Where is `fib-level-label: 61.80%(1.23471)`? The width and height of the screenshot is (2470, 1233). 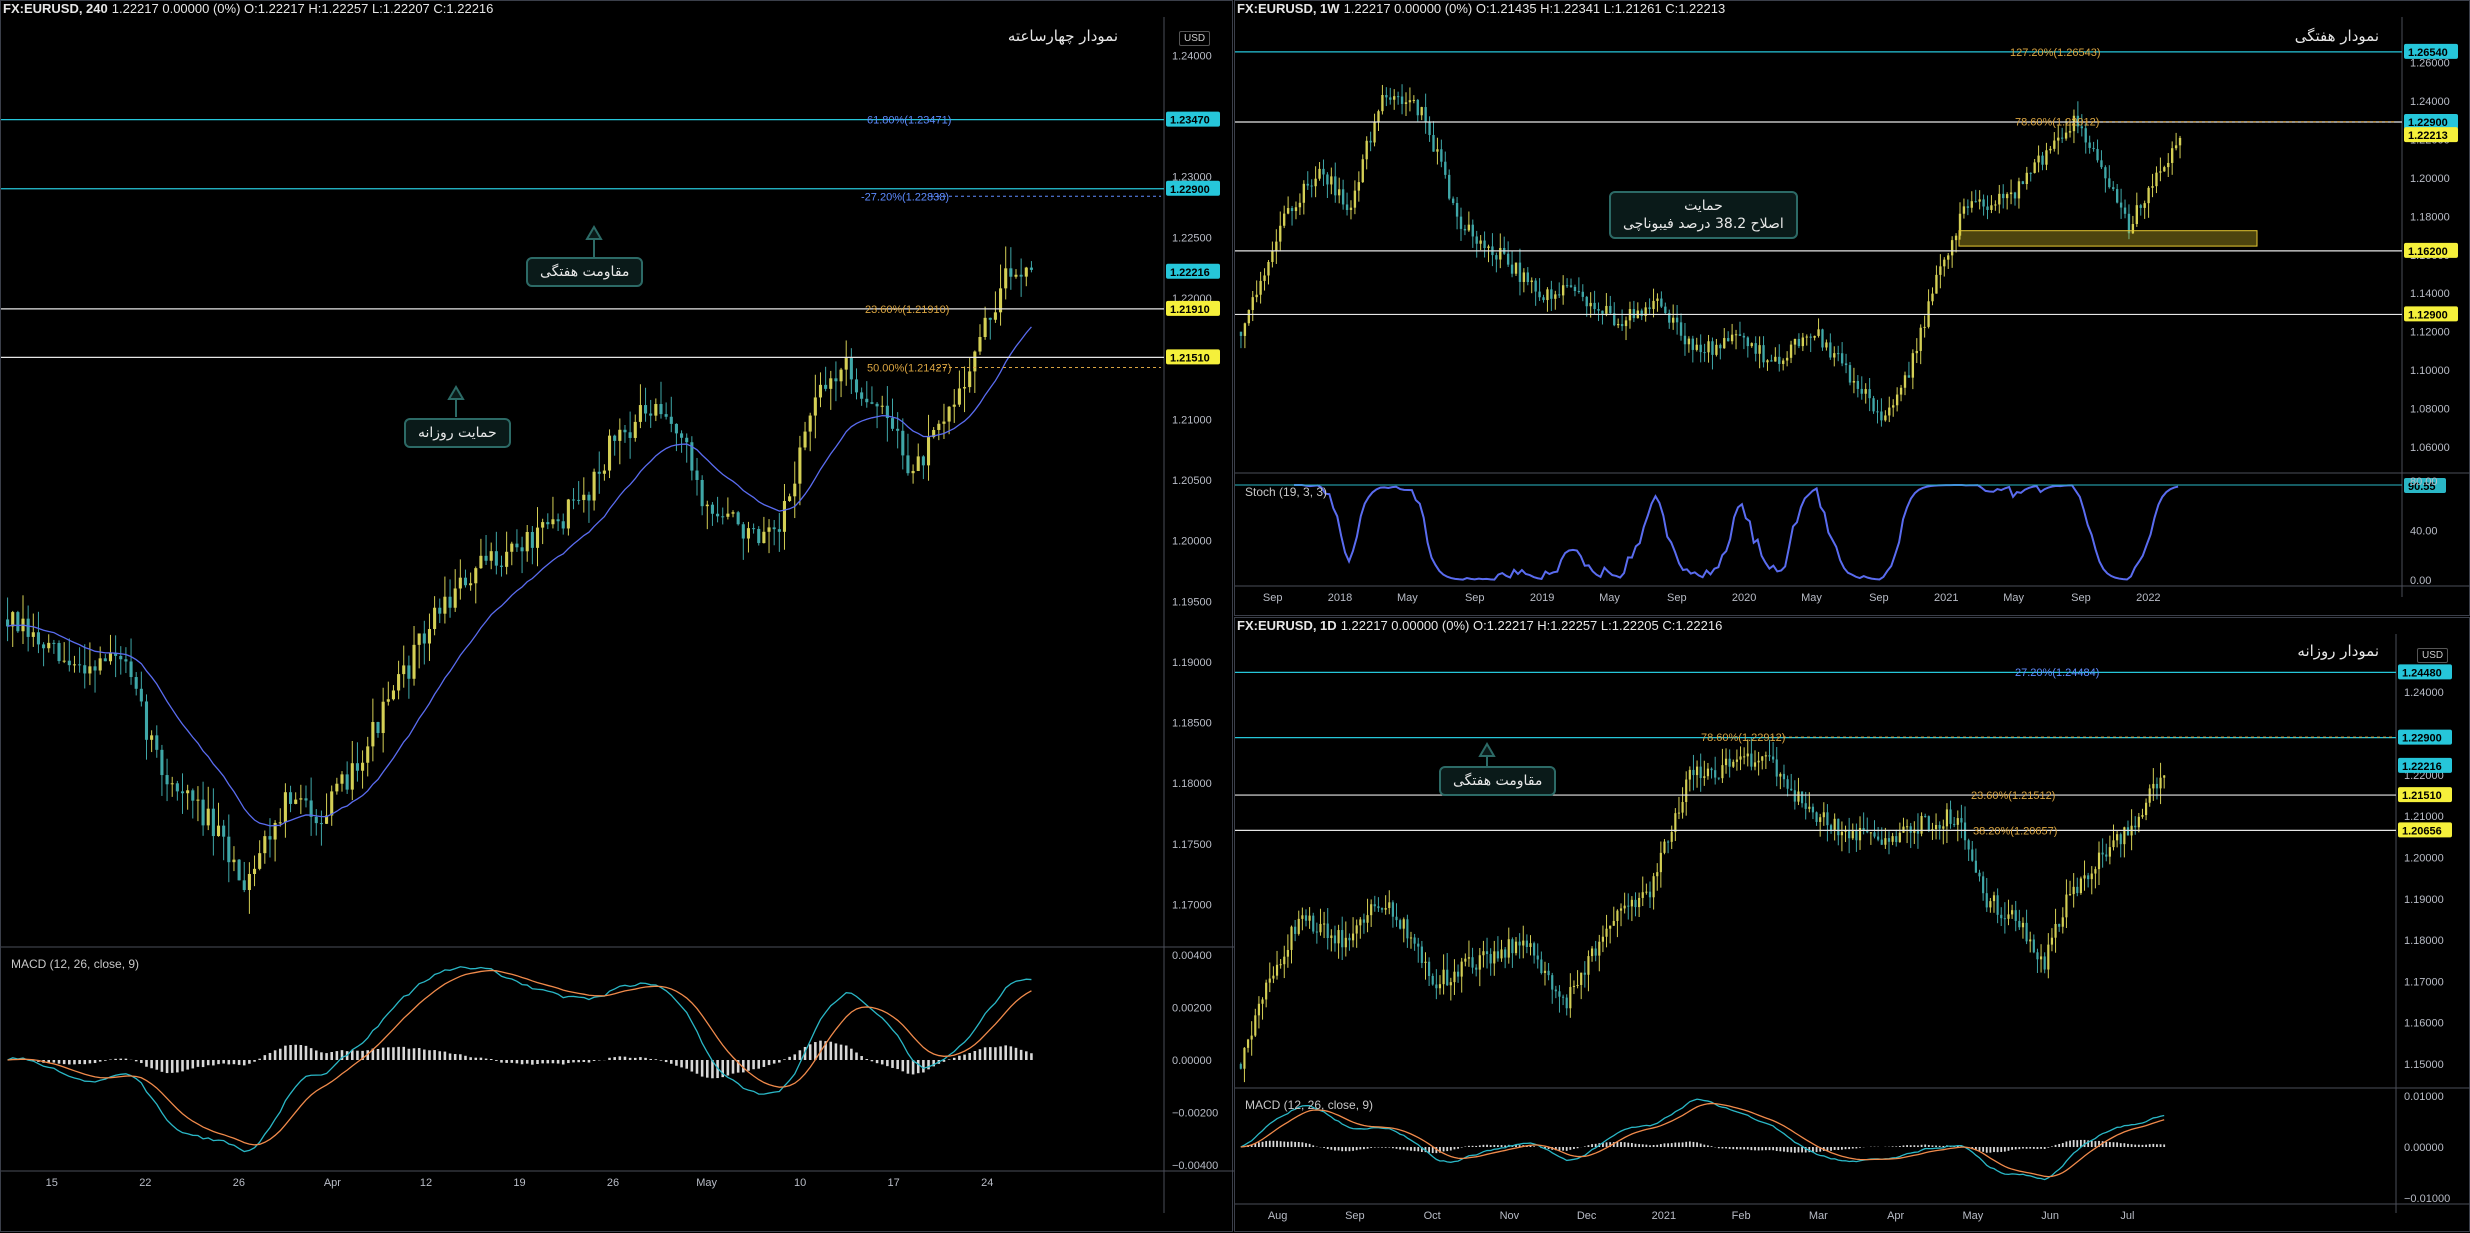
fib-level-label: 61.80%(1.23471) is located at coordinates (909, 121).